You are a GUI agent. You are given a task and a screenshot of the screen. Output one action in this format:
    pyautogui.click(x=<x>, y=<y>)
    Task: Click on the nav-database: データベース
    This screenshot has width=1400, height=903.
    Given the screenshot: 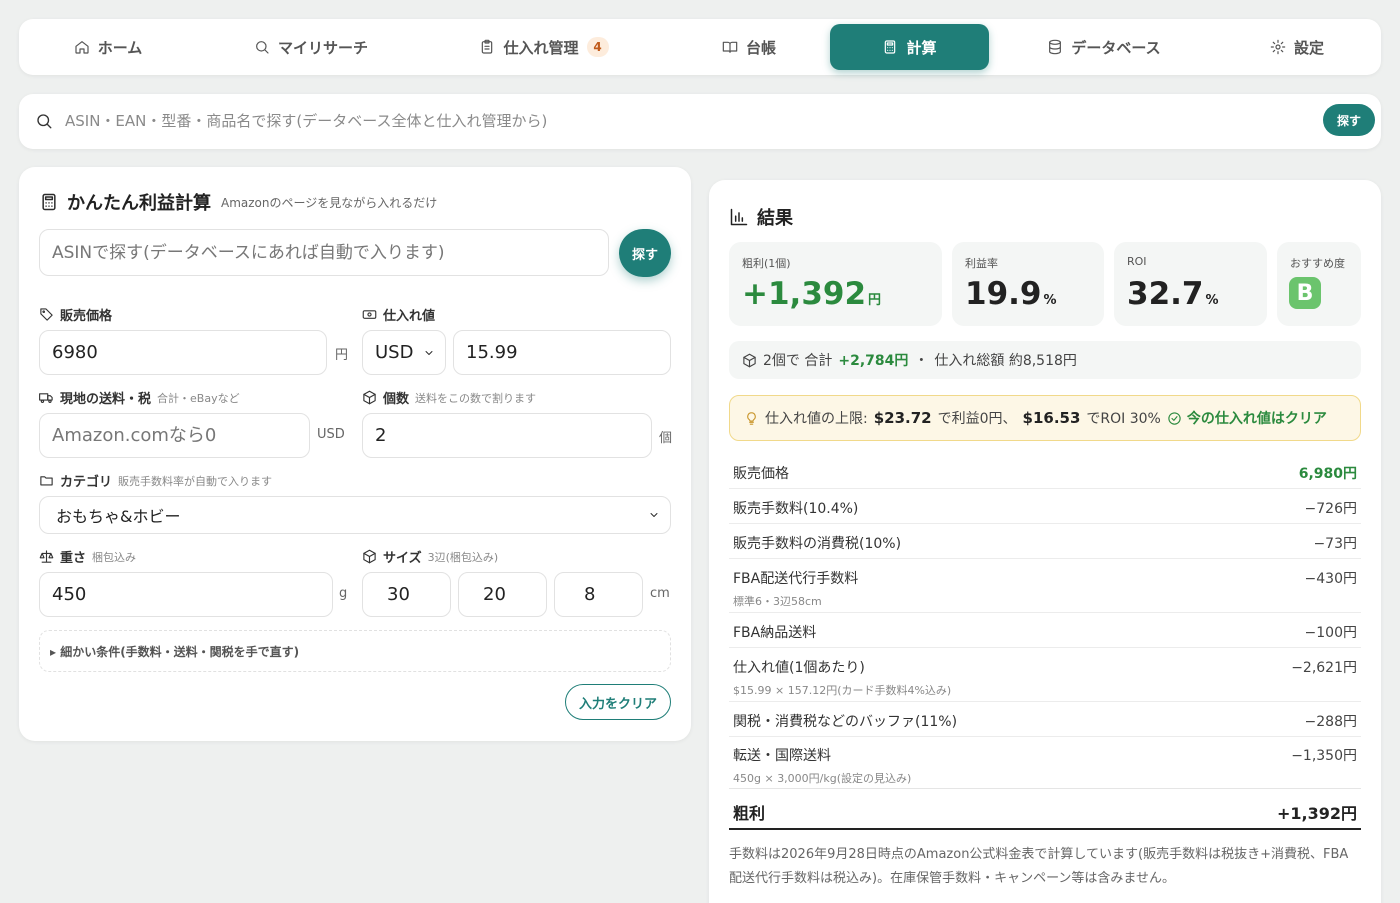 What is the action you would take?
    pyautogui.click(x=1104, y=47)
    